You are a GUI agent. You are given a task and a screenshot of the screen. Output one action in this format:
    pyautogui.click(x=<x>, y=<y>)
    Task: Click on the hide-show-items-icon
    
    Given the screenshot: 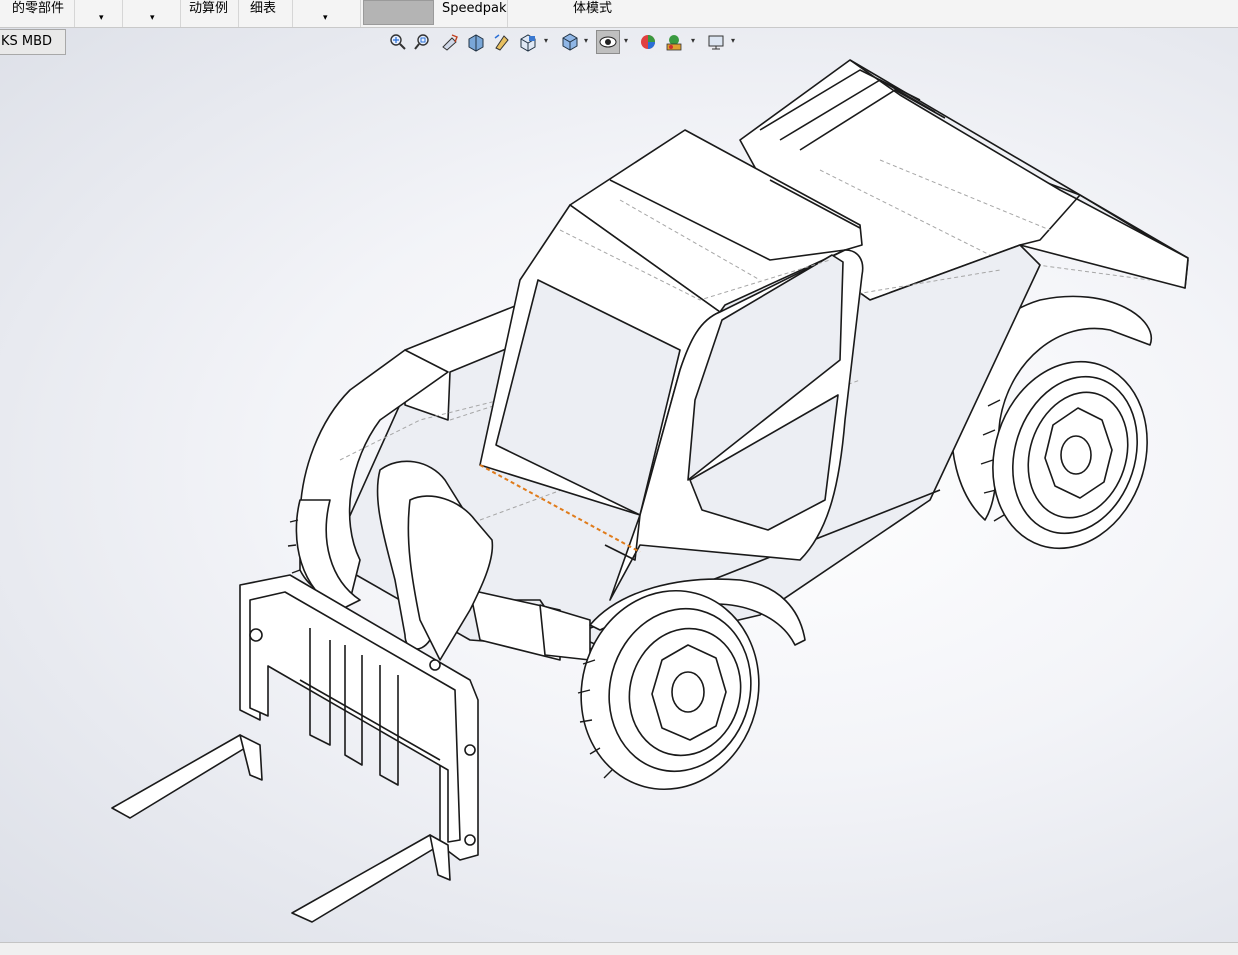 What is the action you would take?
    pyautogui.click(x=608, y=42)
    